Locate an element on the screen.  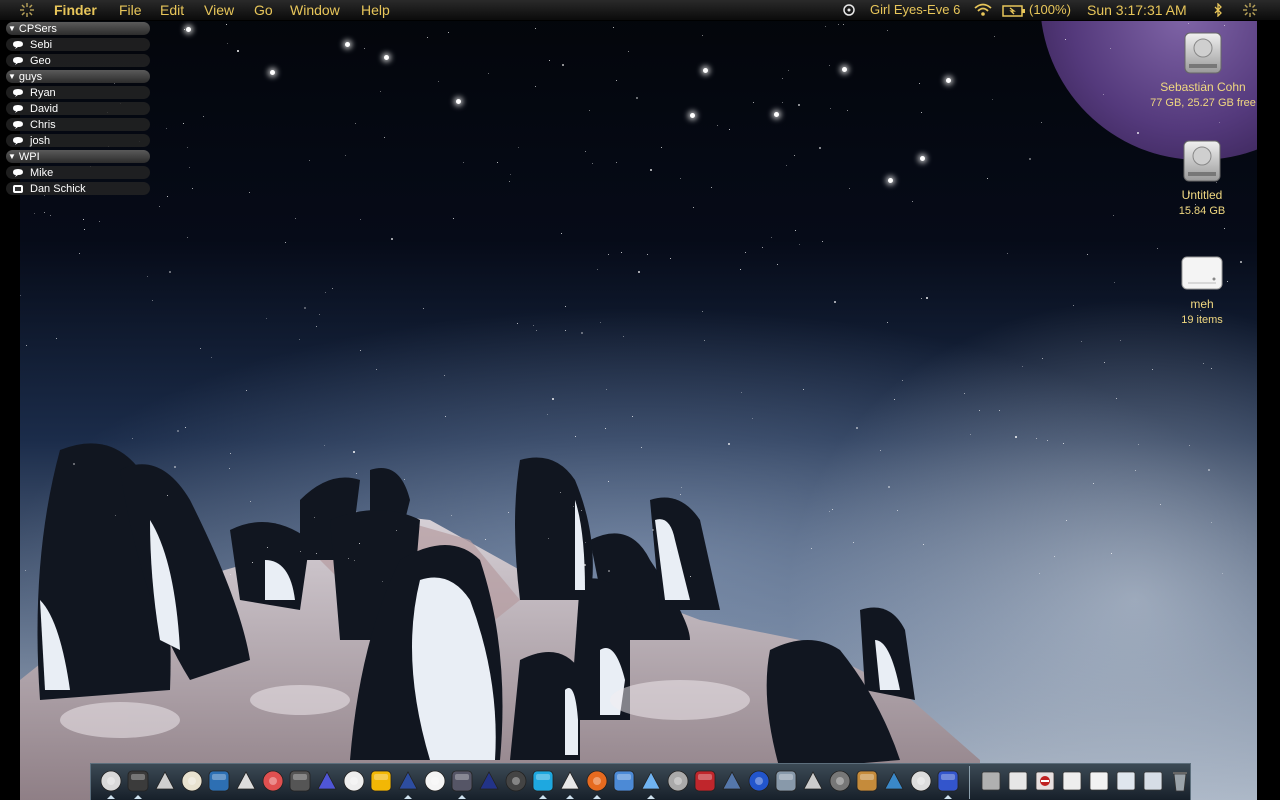
desktop-icon-meh: meh 19 items is located at coordinates (1202, 290).